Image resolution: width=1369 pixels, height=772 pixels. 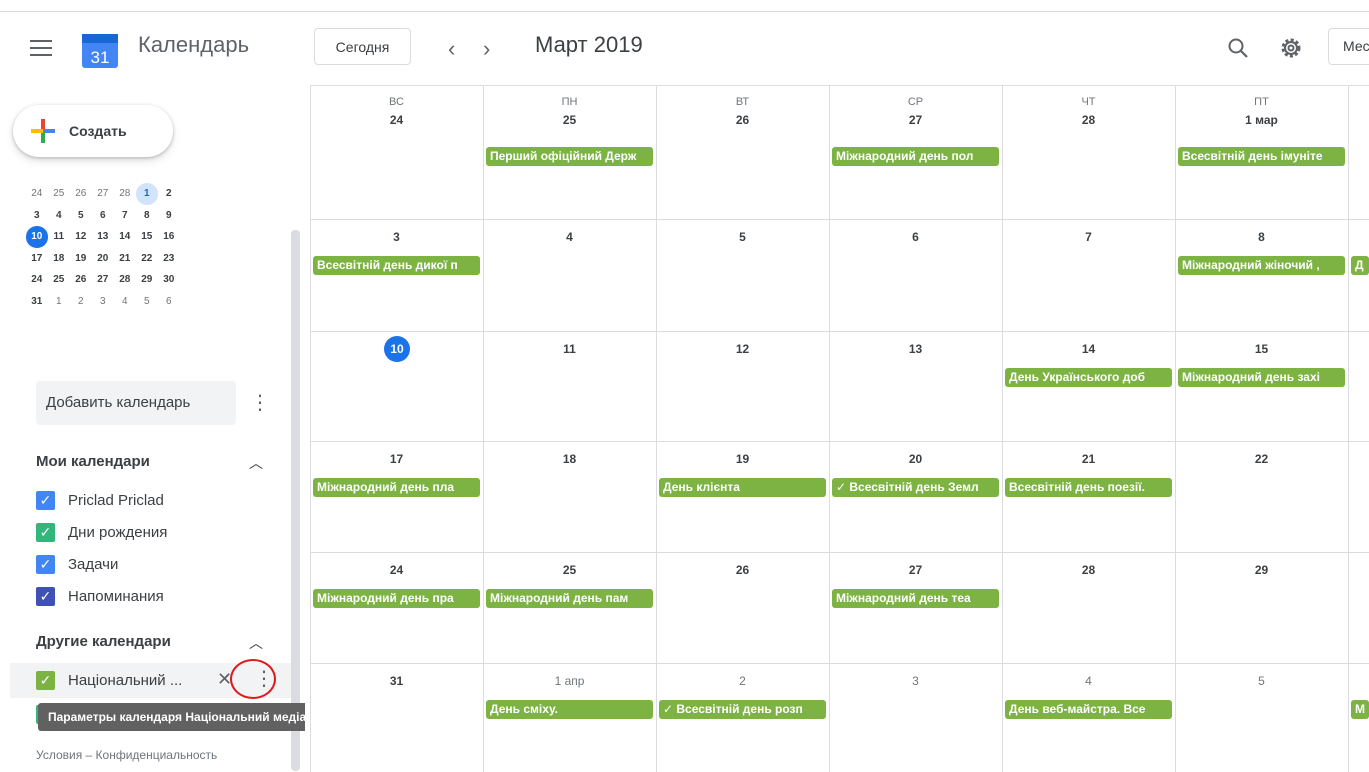 I want to click on calendar-item: ✓ Задачи, so click(x=156, y=564).